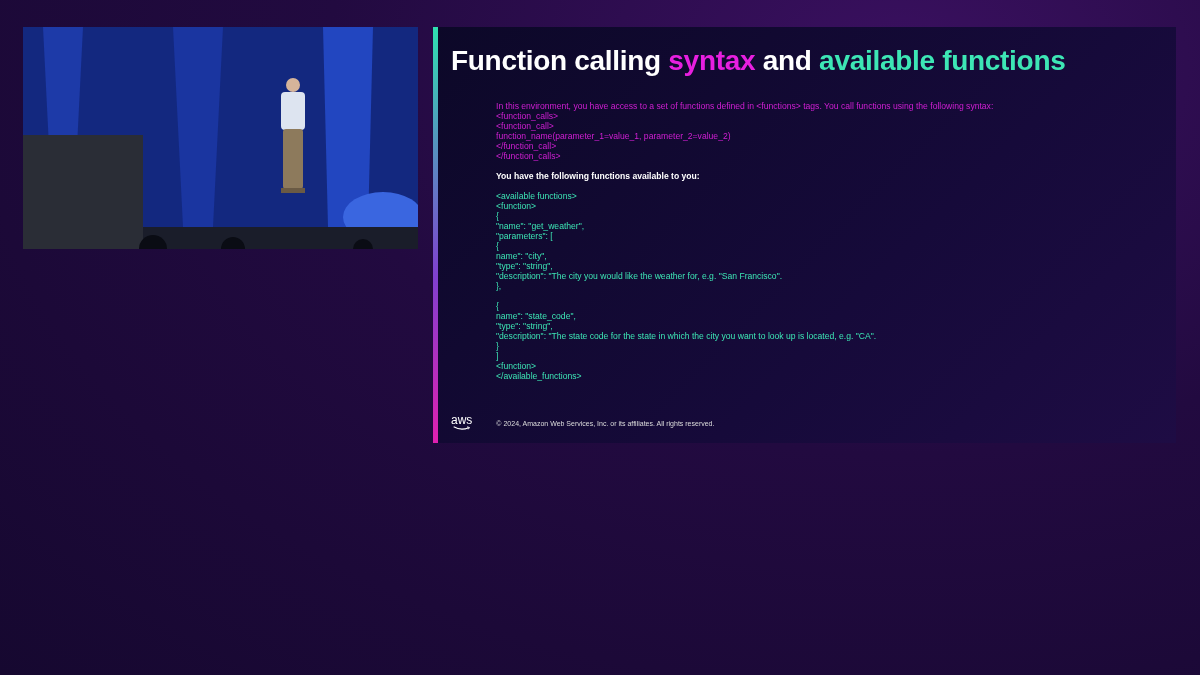 This screenshot has width=1200, height=675. I want to click on code-line: </function_calls>, so click(528, 156).